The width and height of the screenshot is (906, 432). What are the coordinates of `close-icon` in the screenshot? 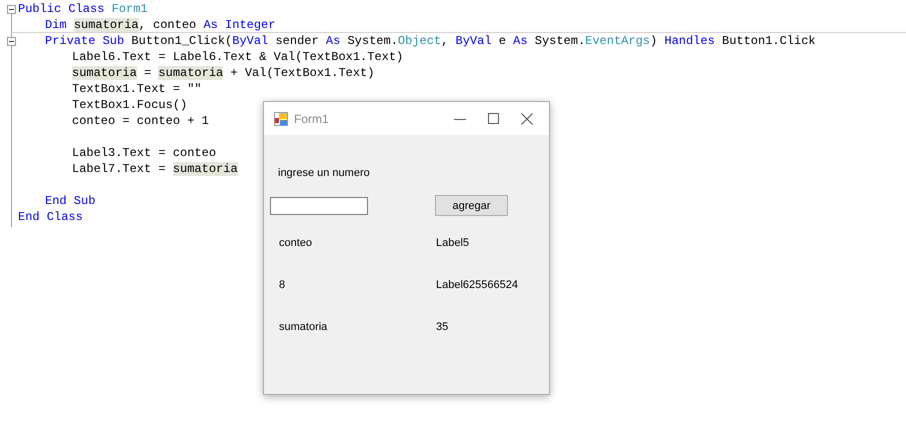 It's located at (527, 118).